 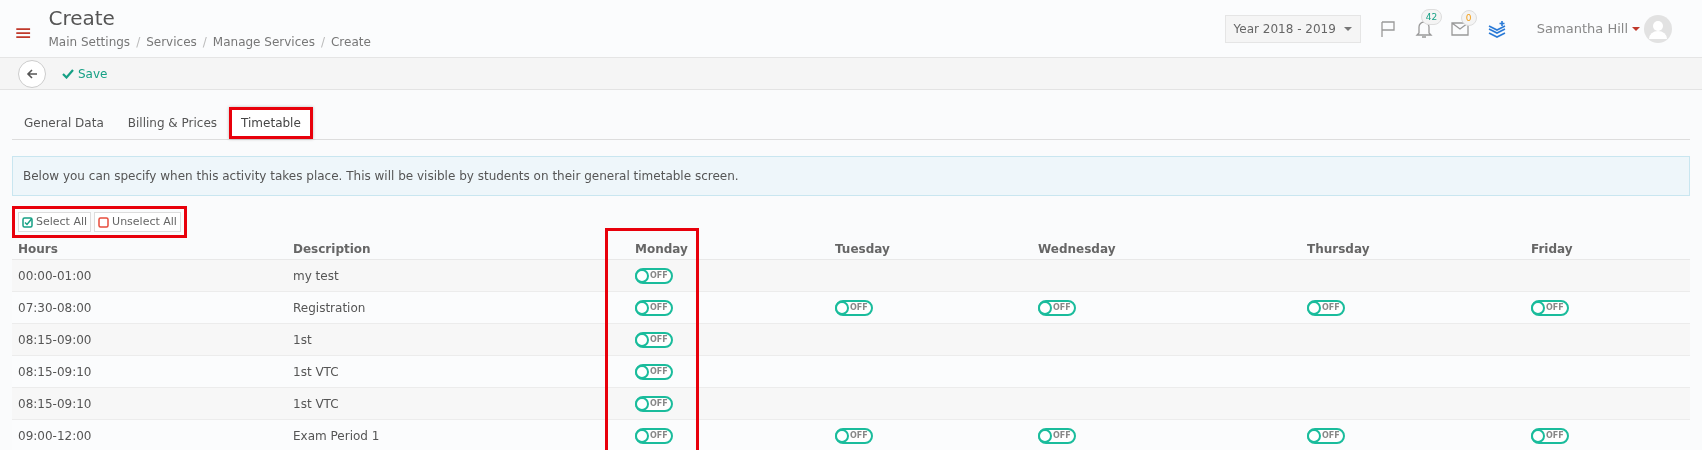 What do you see at coordinates (336, 435) in the screenshot?
I see `table-cell: Exam Period 1` at bounding box center [336, 435].